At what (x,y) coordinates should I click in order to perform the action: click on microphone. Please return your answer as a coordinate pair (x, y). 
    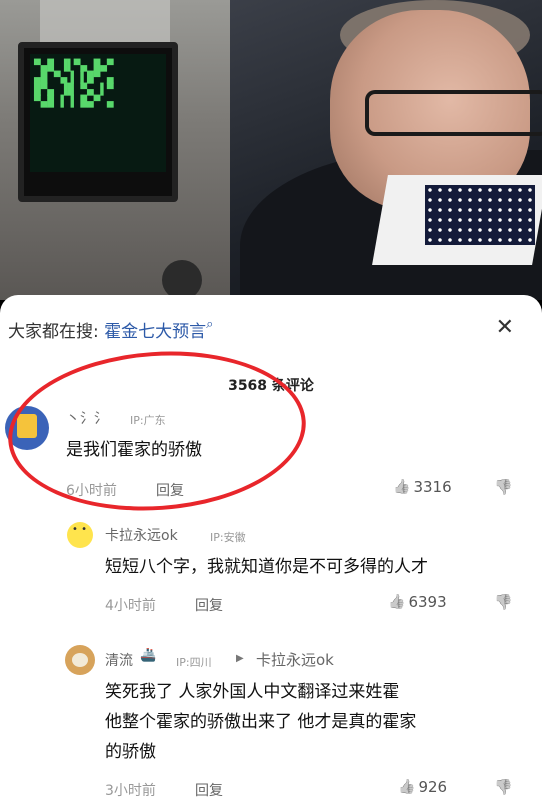
    Looking at the image, I should click on (182, 280).